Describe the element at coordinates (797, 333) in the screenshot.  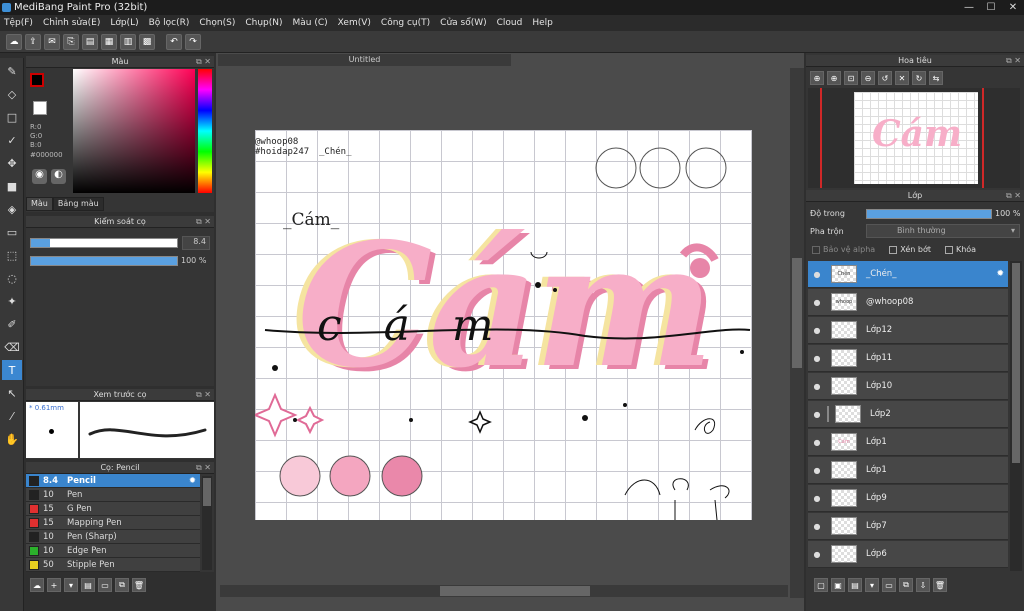
I see `vertical-scrollbar` at that location.